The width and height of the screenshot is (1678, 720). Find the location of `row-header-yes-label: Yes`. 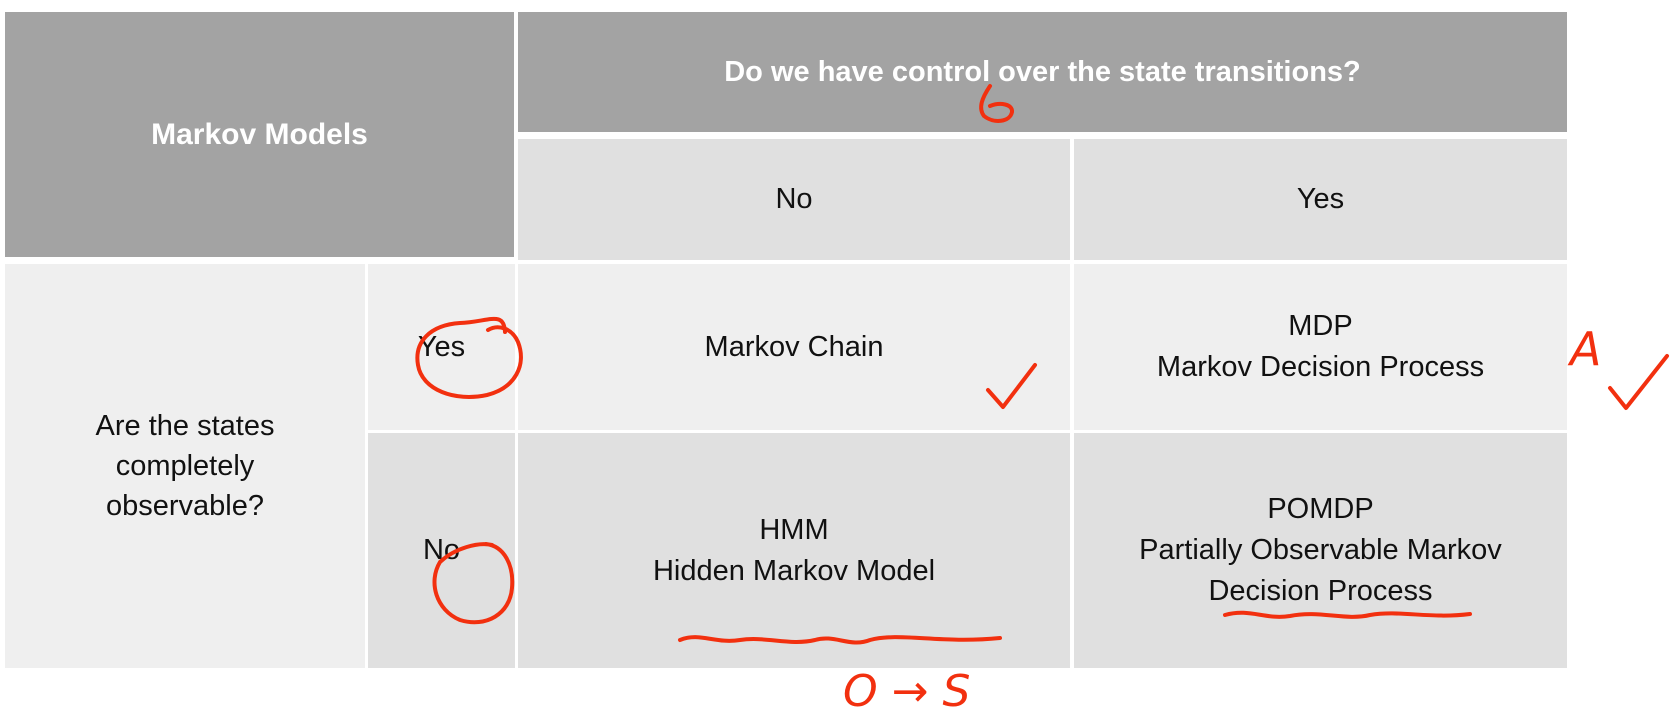

row-header-yes-label: Yes is located at coordinates (441, 346).